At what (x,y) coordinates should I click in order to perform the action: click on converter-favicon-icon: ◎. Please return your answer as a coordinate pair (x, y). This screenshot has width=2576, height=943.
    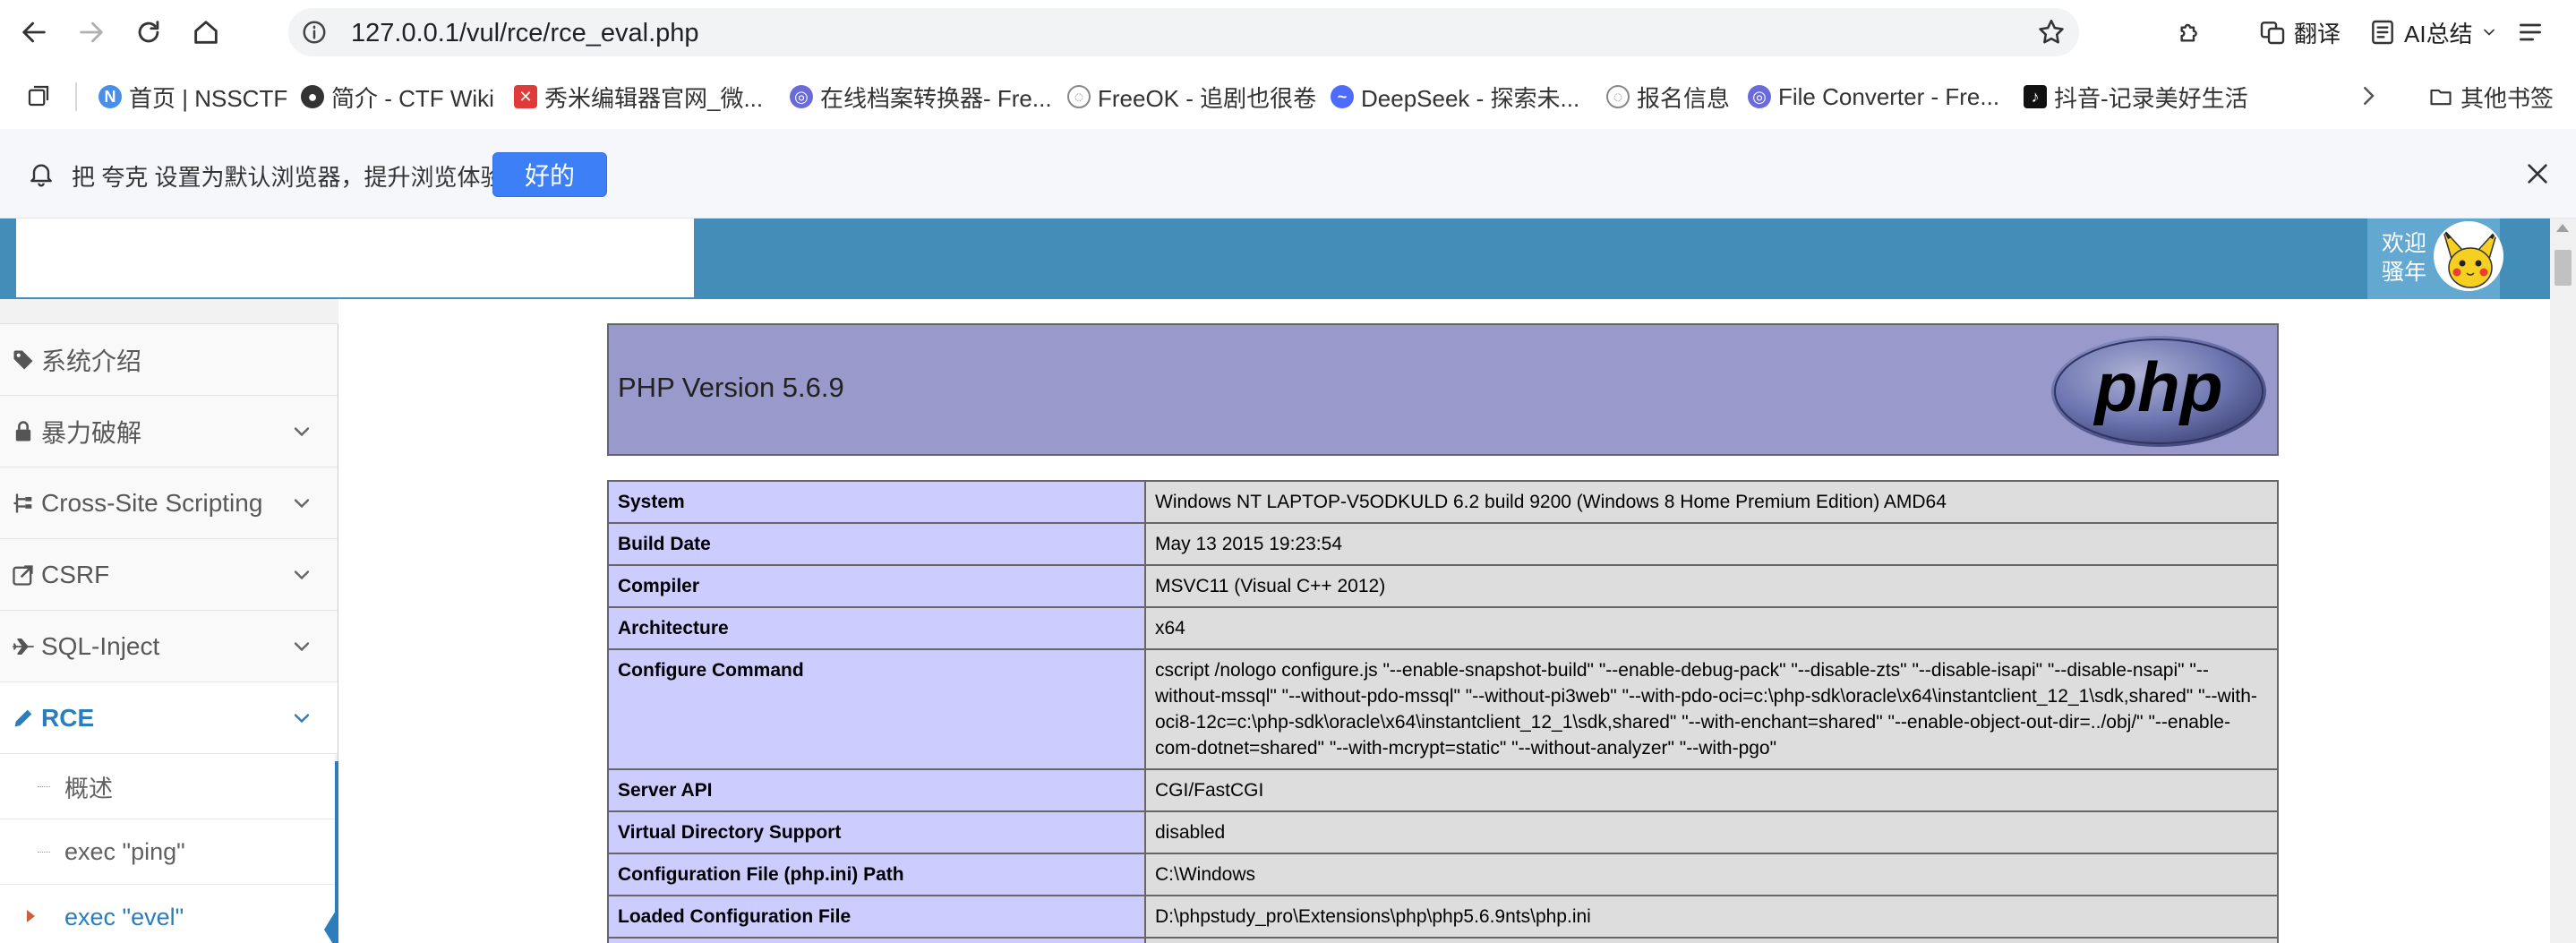
    Looking at the image, I should click on (801, 96).